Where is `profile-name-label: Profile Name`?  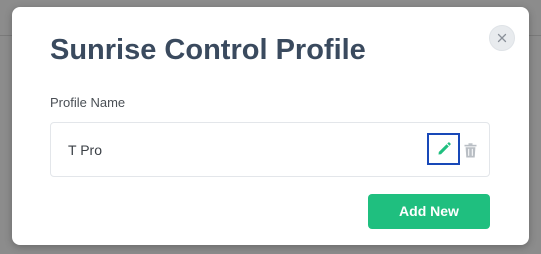
profile-name-label: Profile Name is located at coordinates (88, 102).